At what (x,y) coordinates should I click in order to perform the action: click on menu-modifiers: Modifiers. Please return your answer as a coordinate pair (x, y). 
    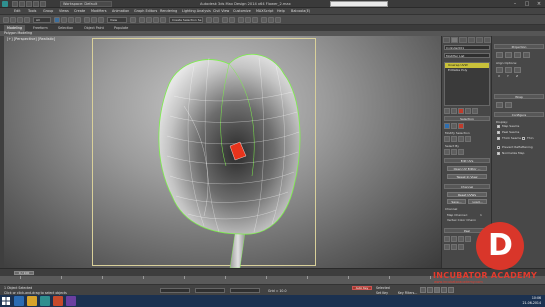
    Looking at the image, I should click on (98, 11).